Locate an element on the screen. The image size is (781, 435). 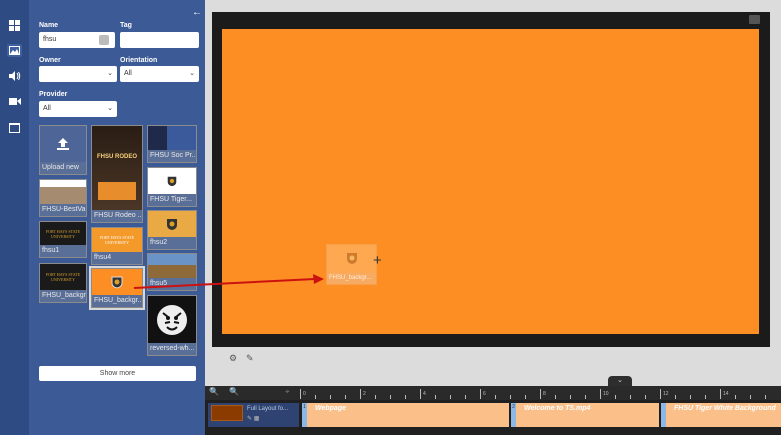
settings-icon: ⚙ is located at coordinates (233, 358).